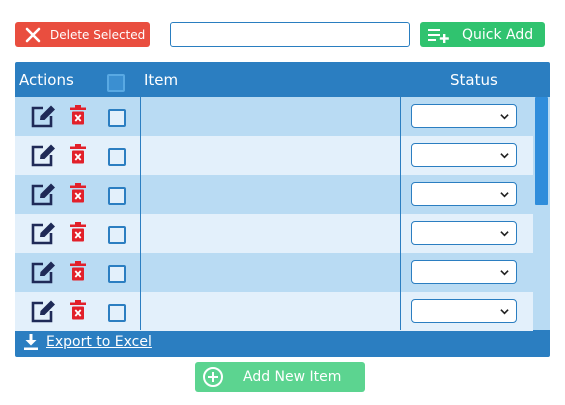 The width and height of the screenshot is (565, 405). What do you see at coordinates (99, 342) in the screenshot?
I see `export-label: Export to Excel` at bounding box center [99, 342].